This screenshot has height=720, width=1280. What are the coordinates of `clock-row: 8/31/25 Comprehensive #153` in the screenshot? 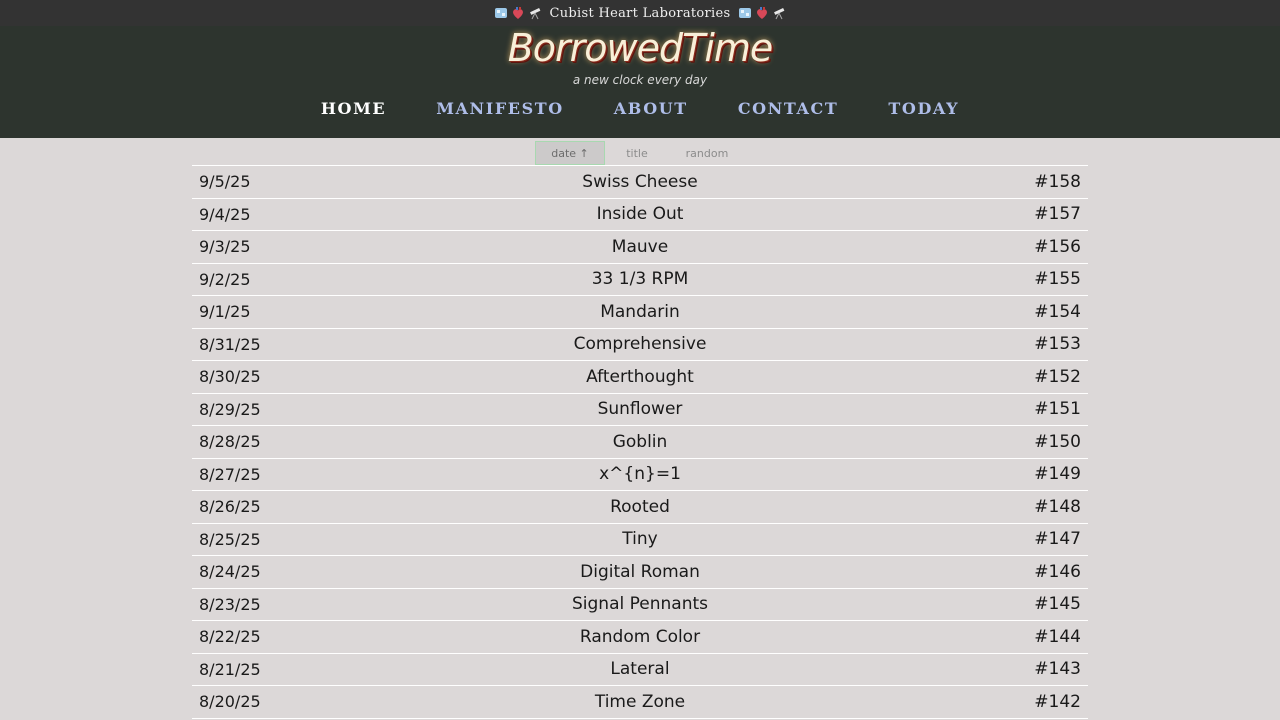 It's located at (640, 345).